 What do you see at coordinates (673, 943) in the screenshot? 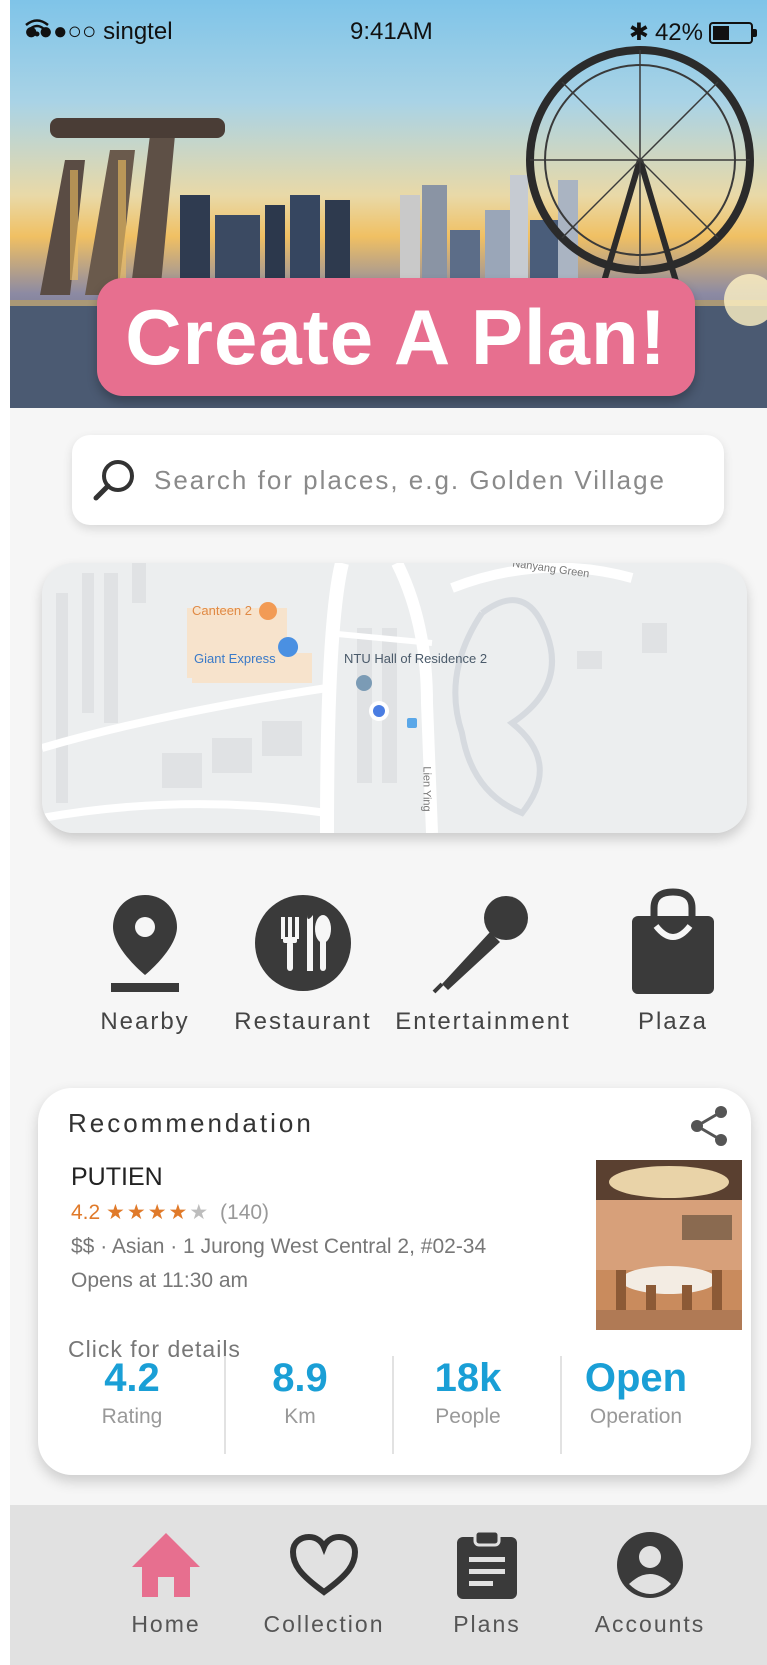
I see `shopping-bag-icon` at bounding box center [673, 943].